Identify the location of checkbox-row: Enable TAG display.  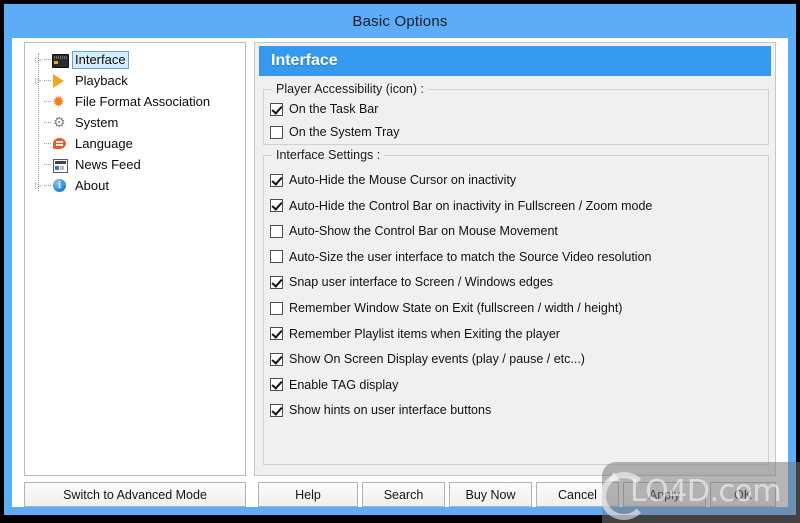
(334, 385).